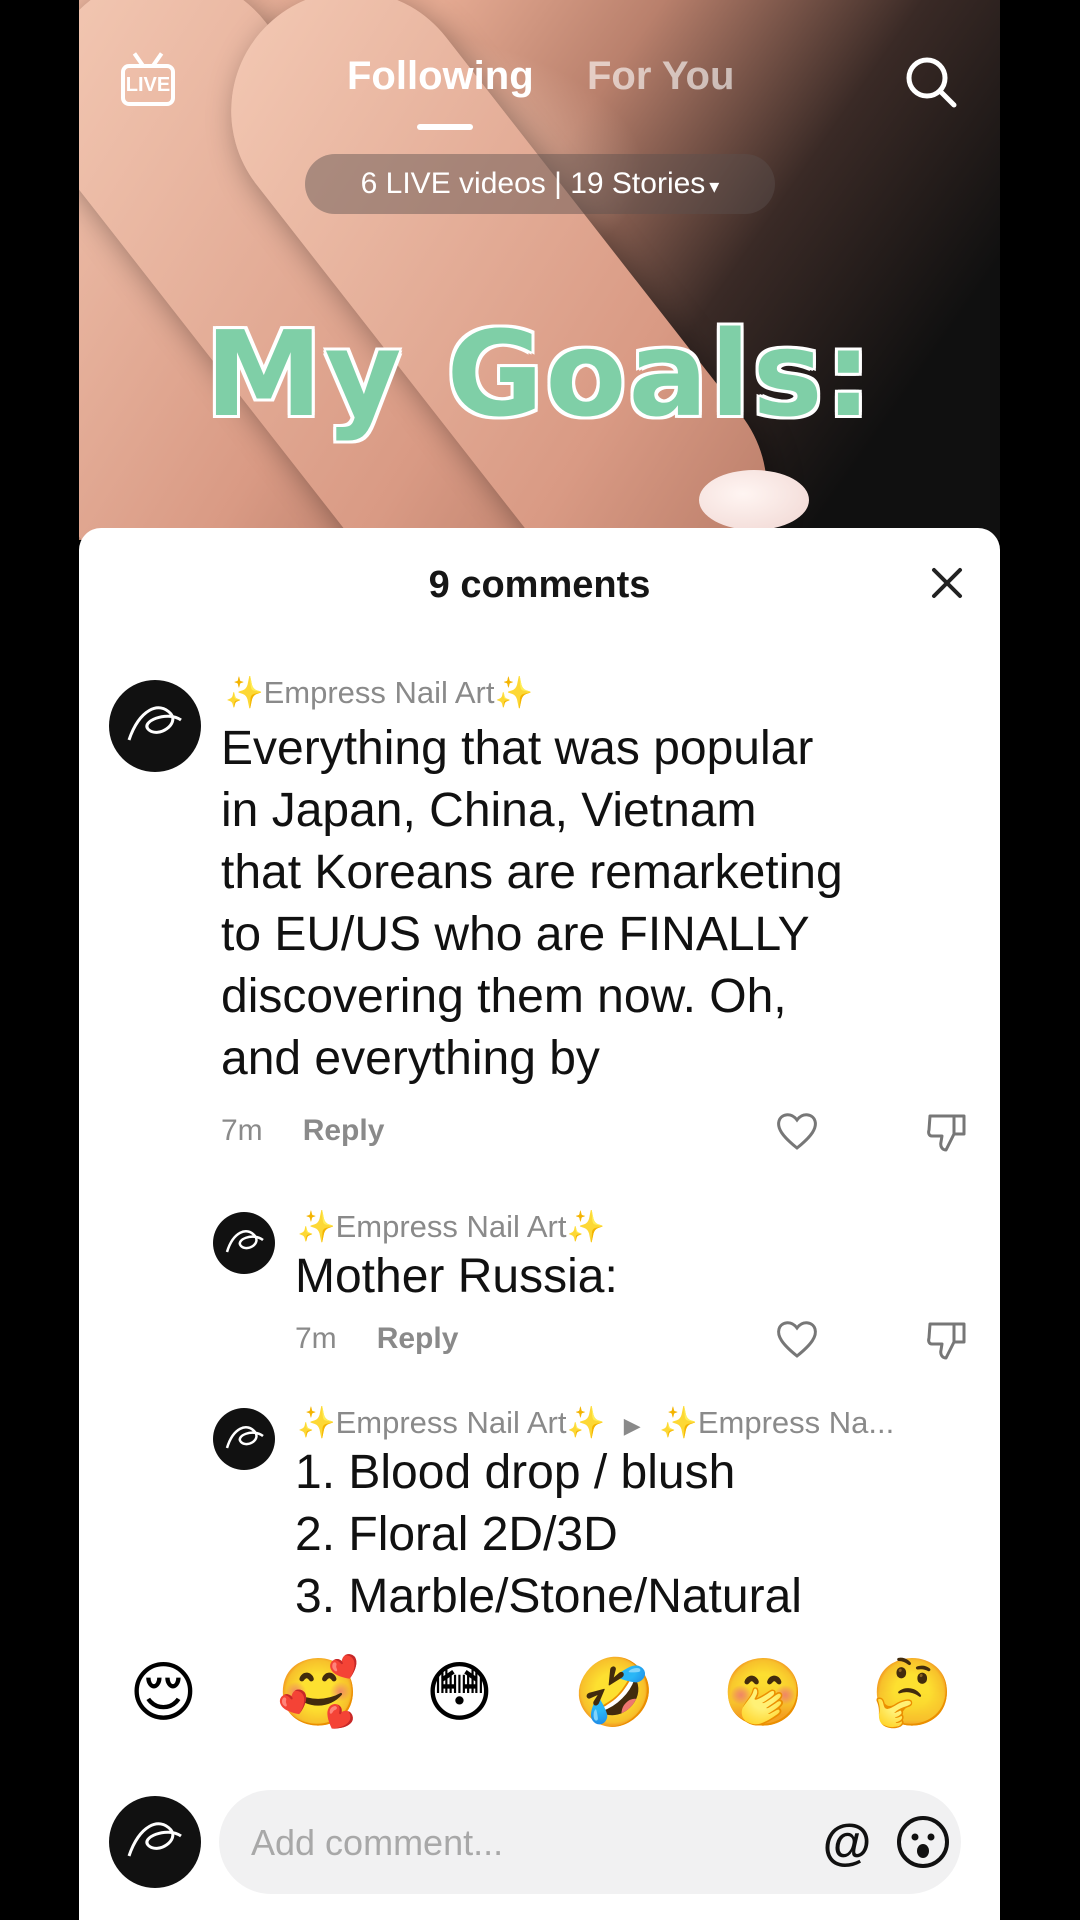 The height and width of the screenshot is (1920, 1080). I want to click on video-frame, so click(754, 500).